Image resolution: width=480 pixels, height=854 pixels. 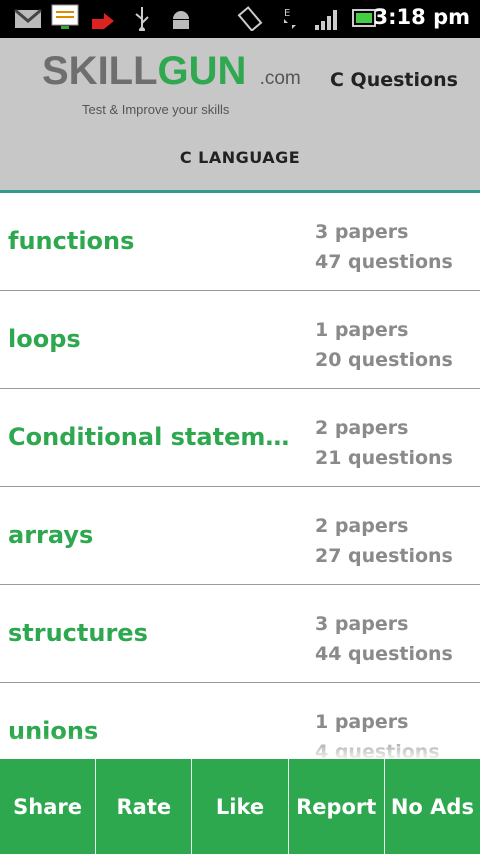 What do you see at coordinates (240, 242) in the screenshot?
I see `list-item: functions 3 papers 47 questions` at bounding box center [240, 242].